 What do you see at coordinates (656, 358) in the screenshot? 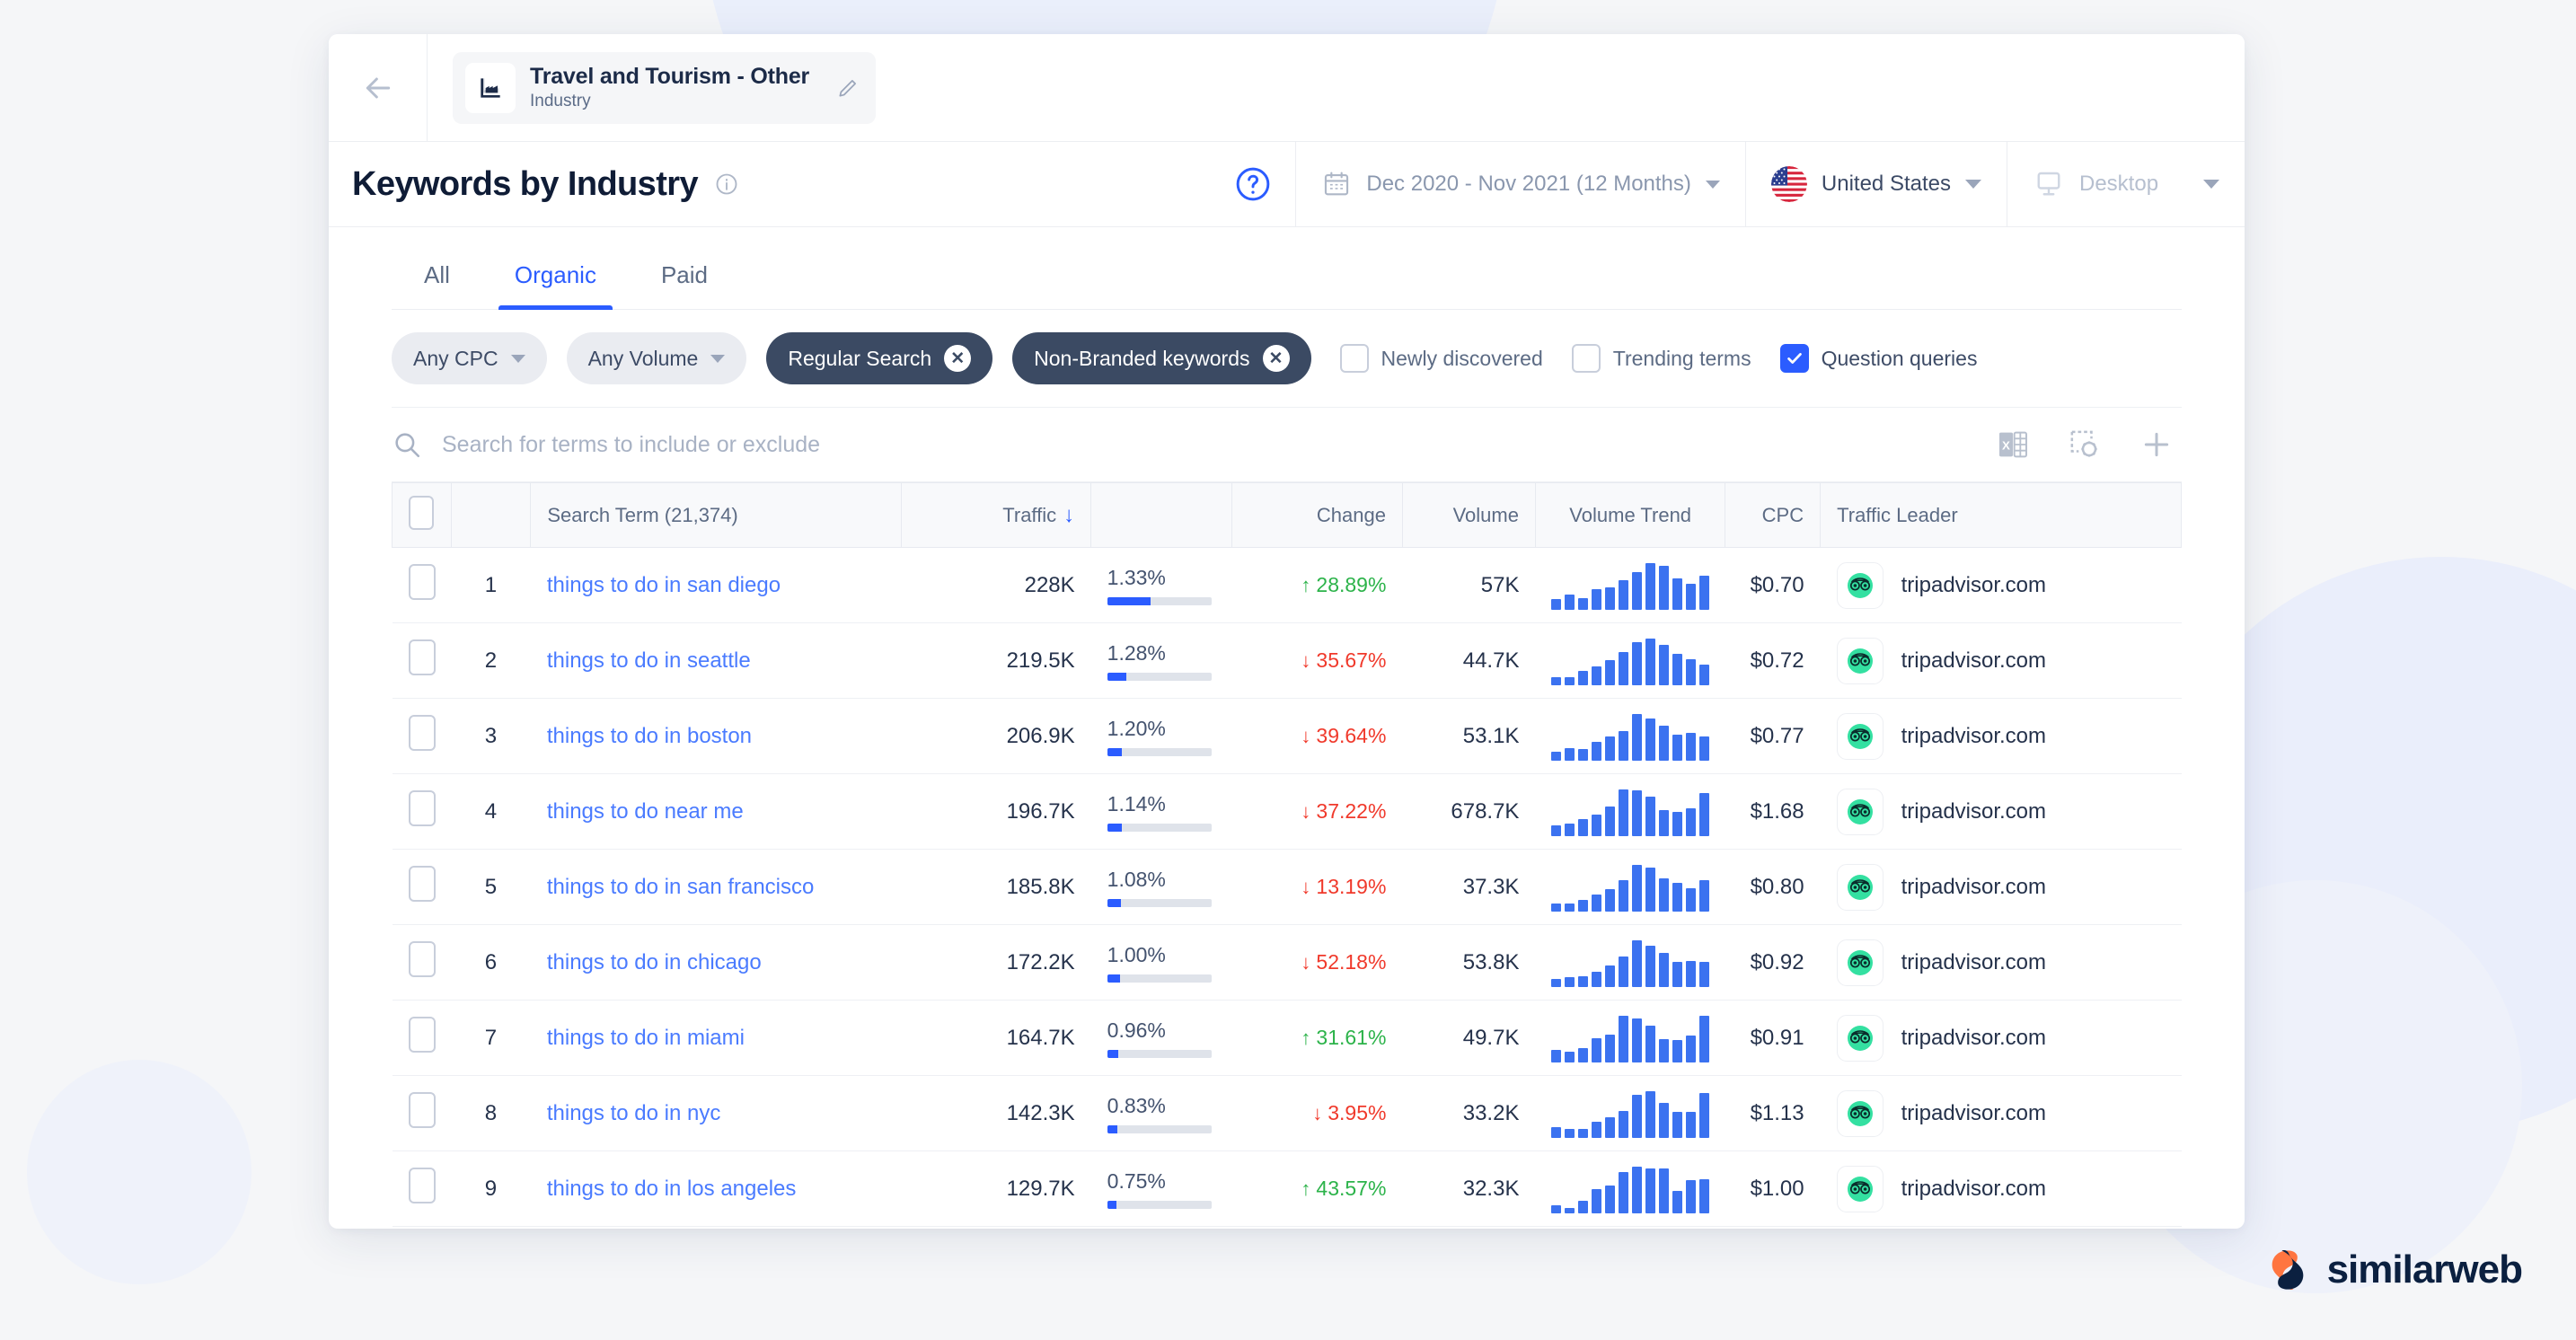
I see `filter-chip-volume: Any Volume` at bounding box center [656, 358].